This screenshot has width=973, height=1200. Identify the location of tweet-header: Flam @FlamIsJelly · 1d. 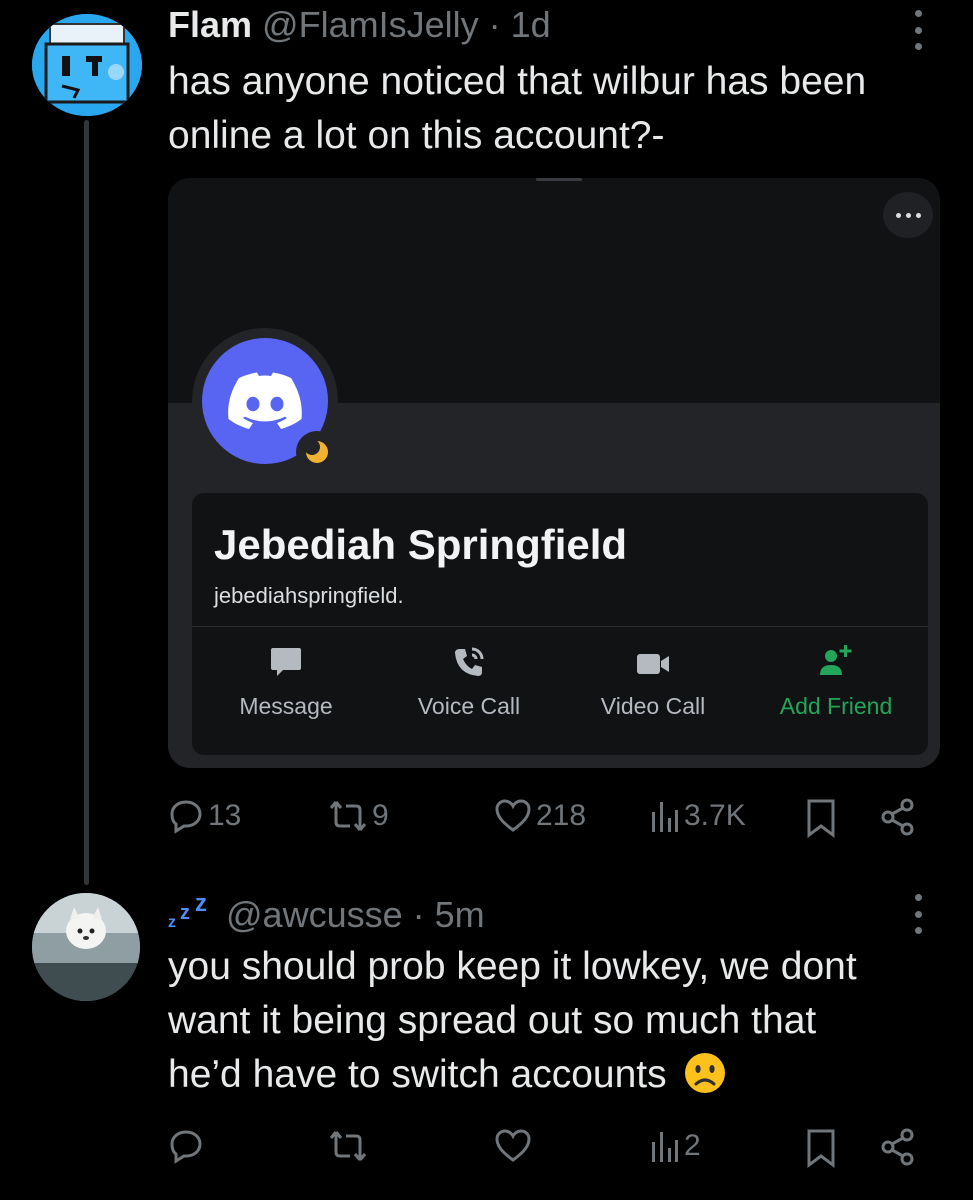
(359, 25).